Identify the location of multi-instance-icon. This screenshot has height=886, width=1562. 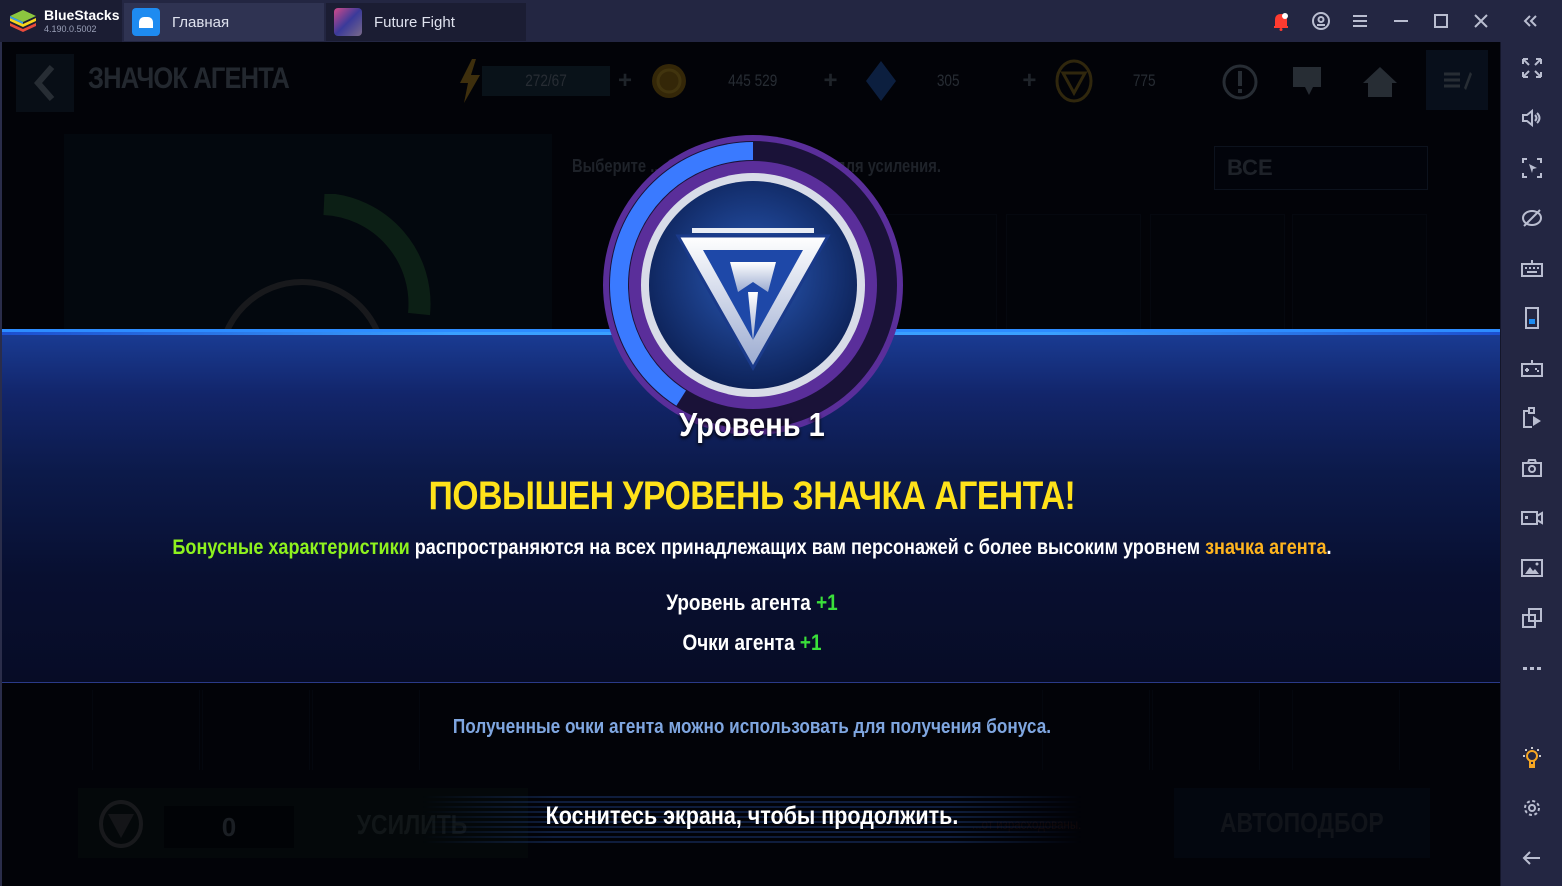
(1532, 618).